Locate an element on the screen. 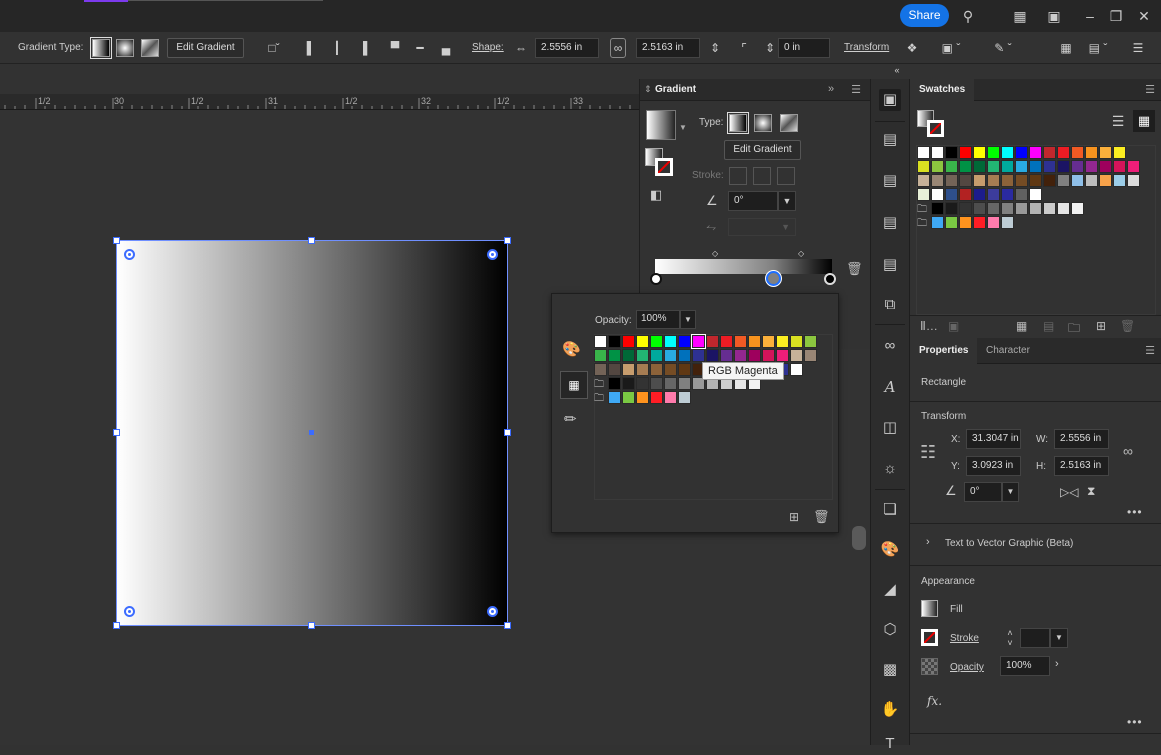  pen-options-icon: ✎ ˇ is located at coordinates (1003, 48).